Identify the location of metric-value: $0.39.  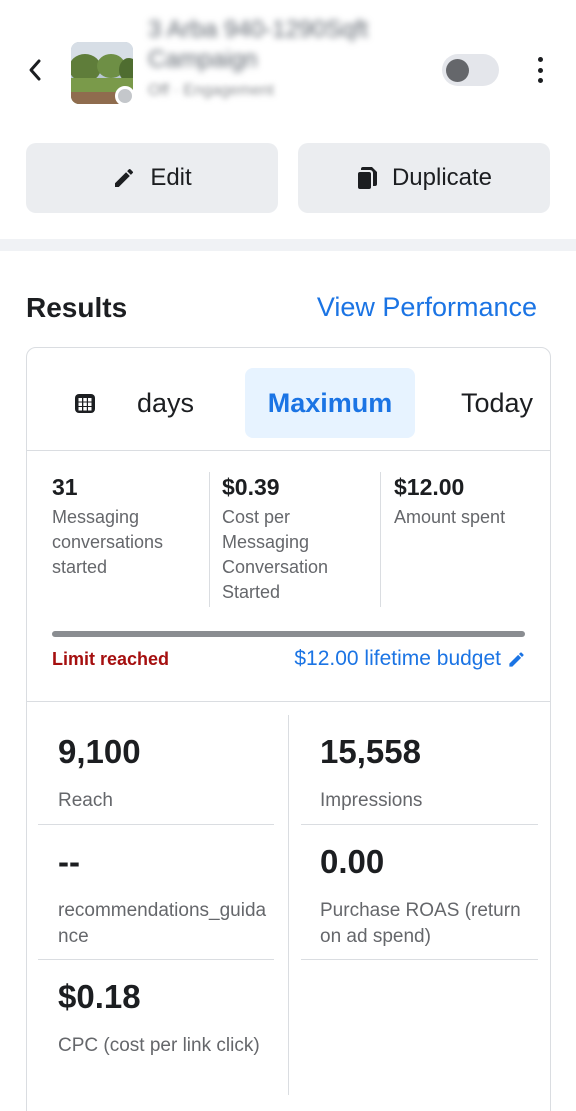
(251, 487).